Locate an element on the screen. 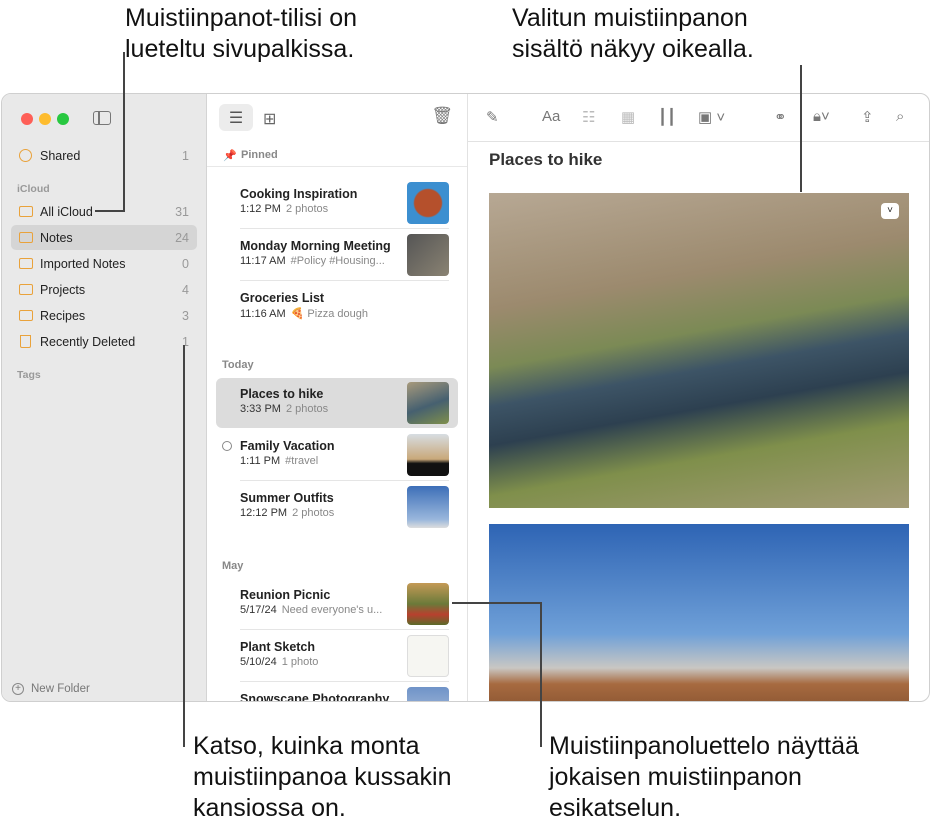 The width and height of the screenshot is (931, 838). note-summer-outfits: Summer Outfits 12:12 PM 2 photos is located at coordinates (337, 507).